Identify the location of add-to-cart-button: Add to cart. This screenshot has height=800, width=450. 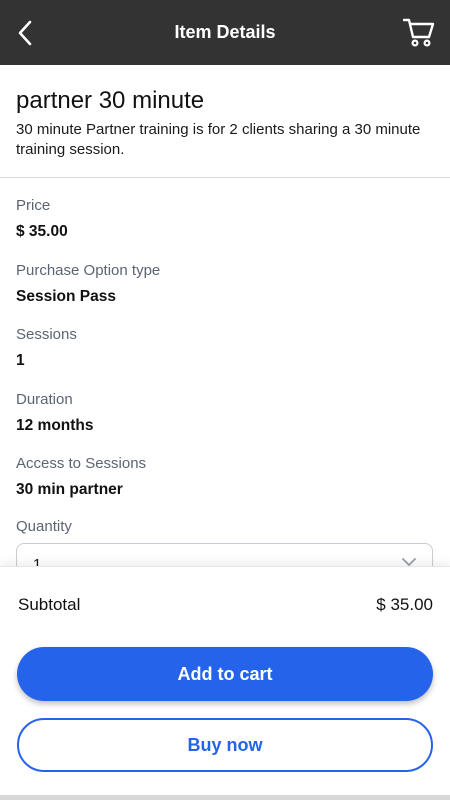
(225, 674).